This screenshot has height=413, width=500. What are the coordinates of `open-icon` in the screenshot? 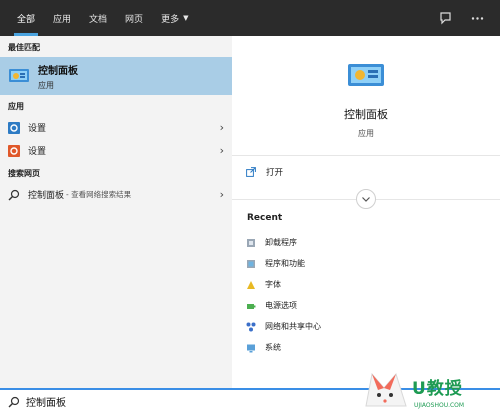 It's located at (251, 172).